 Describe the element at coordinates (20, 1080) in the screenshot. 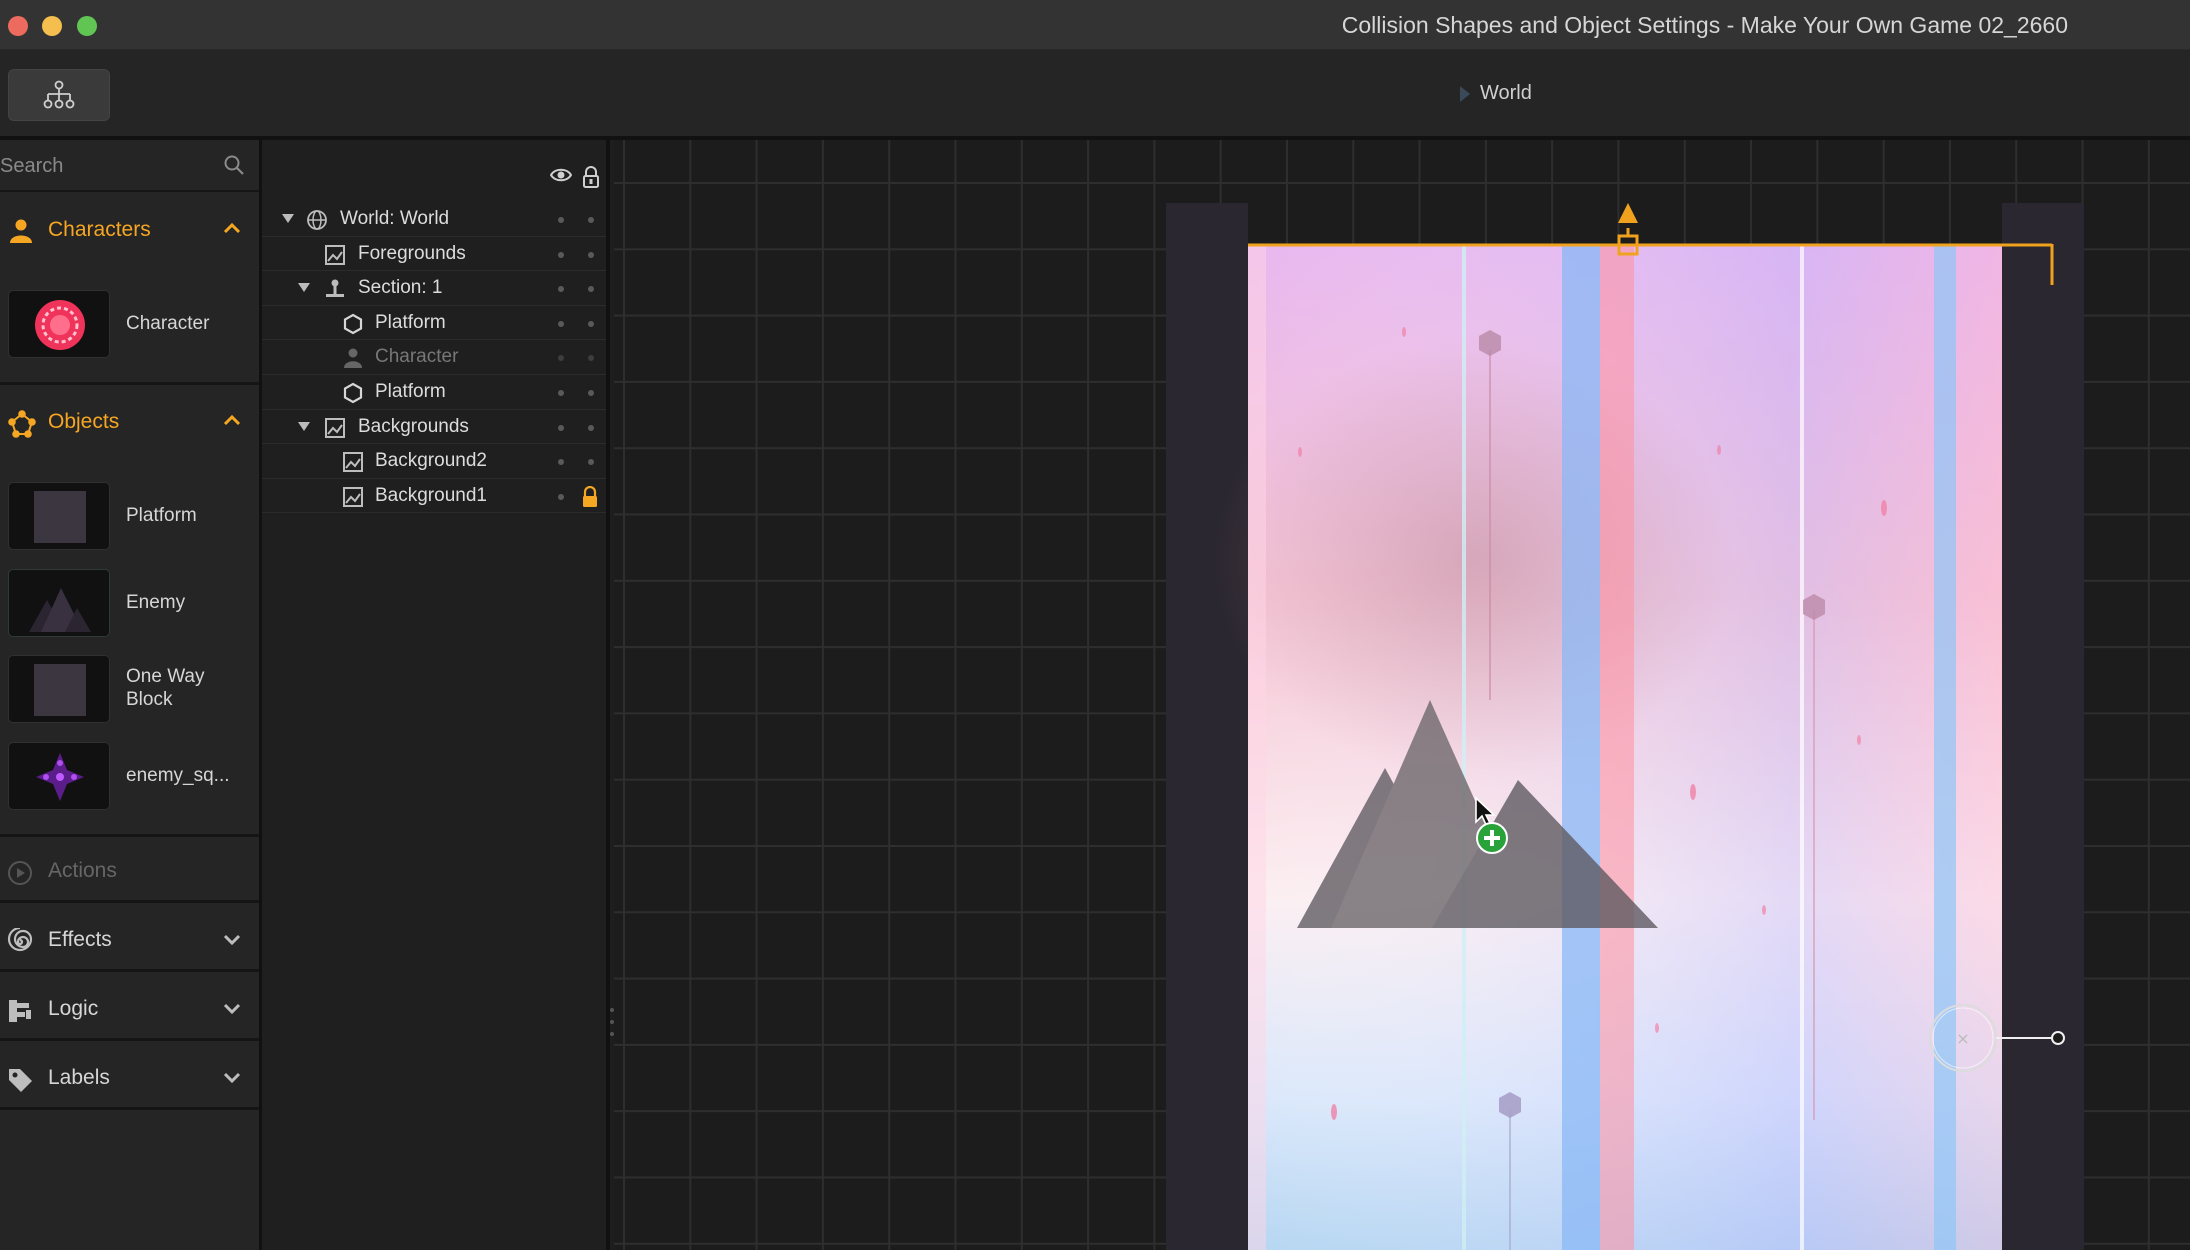

I see `tag-icon` at that location.